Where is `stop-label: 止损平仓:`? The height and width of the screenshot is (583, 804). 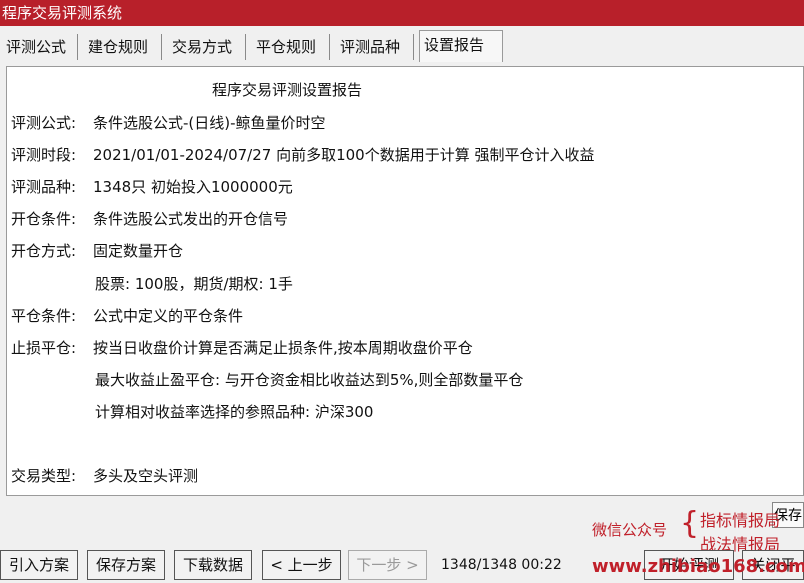 stop-label: 止损平仓: is located at coordinates (44, 348).